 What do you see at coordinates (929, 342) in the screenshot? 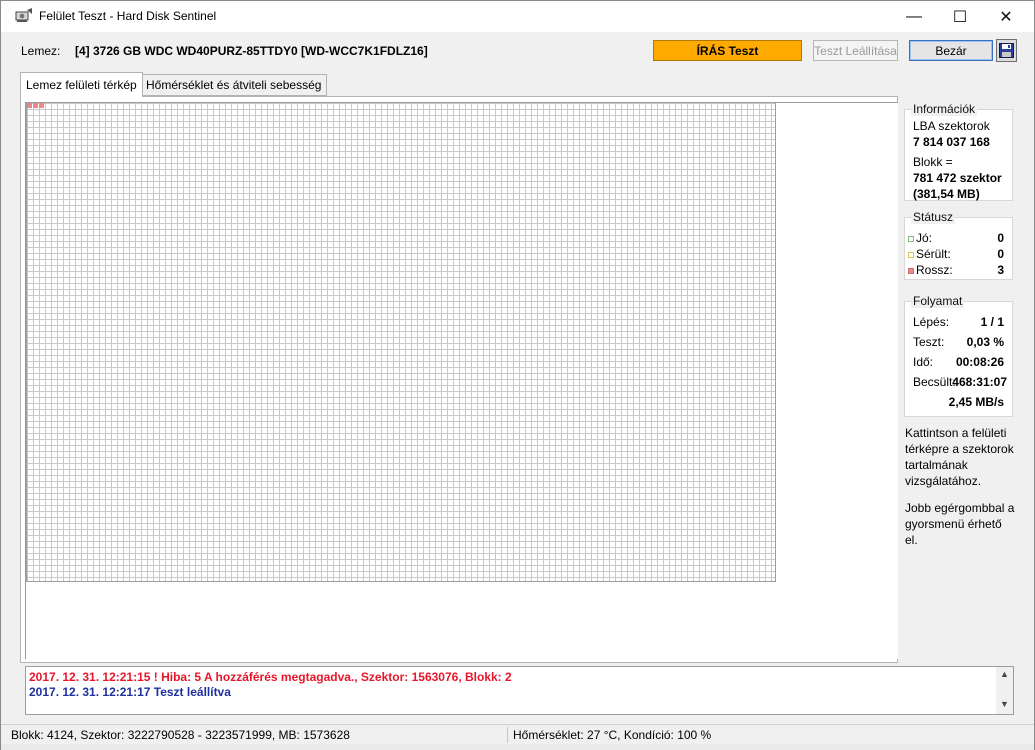
I see `test-label: Teszt:` at bounding box center [929, 342].